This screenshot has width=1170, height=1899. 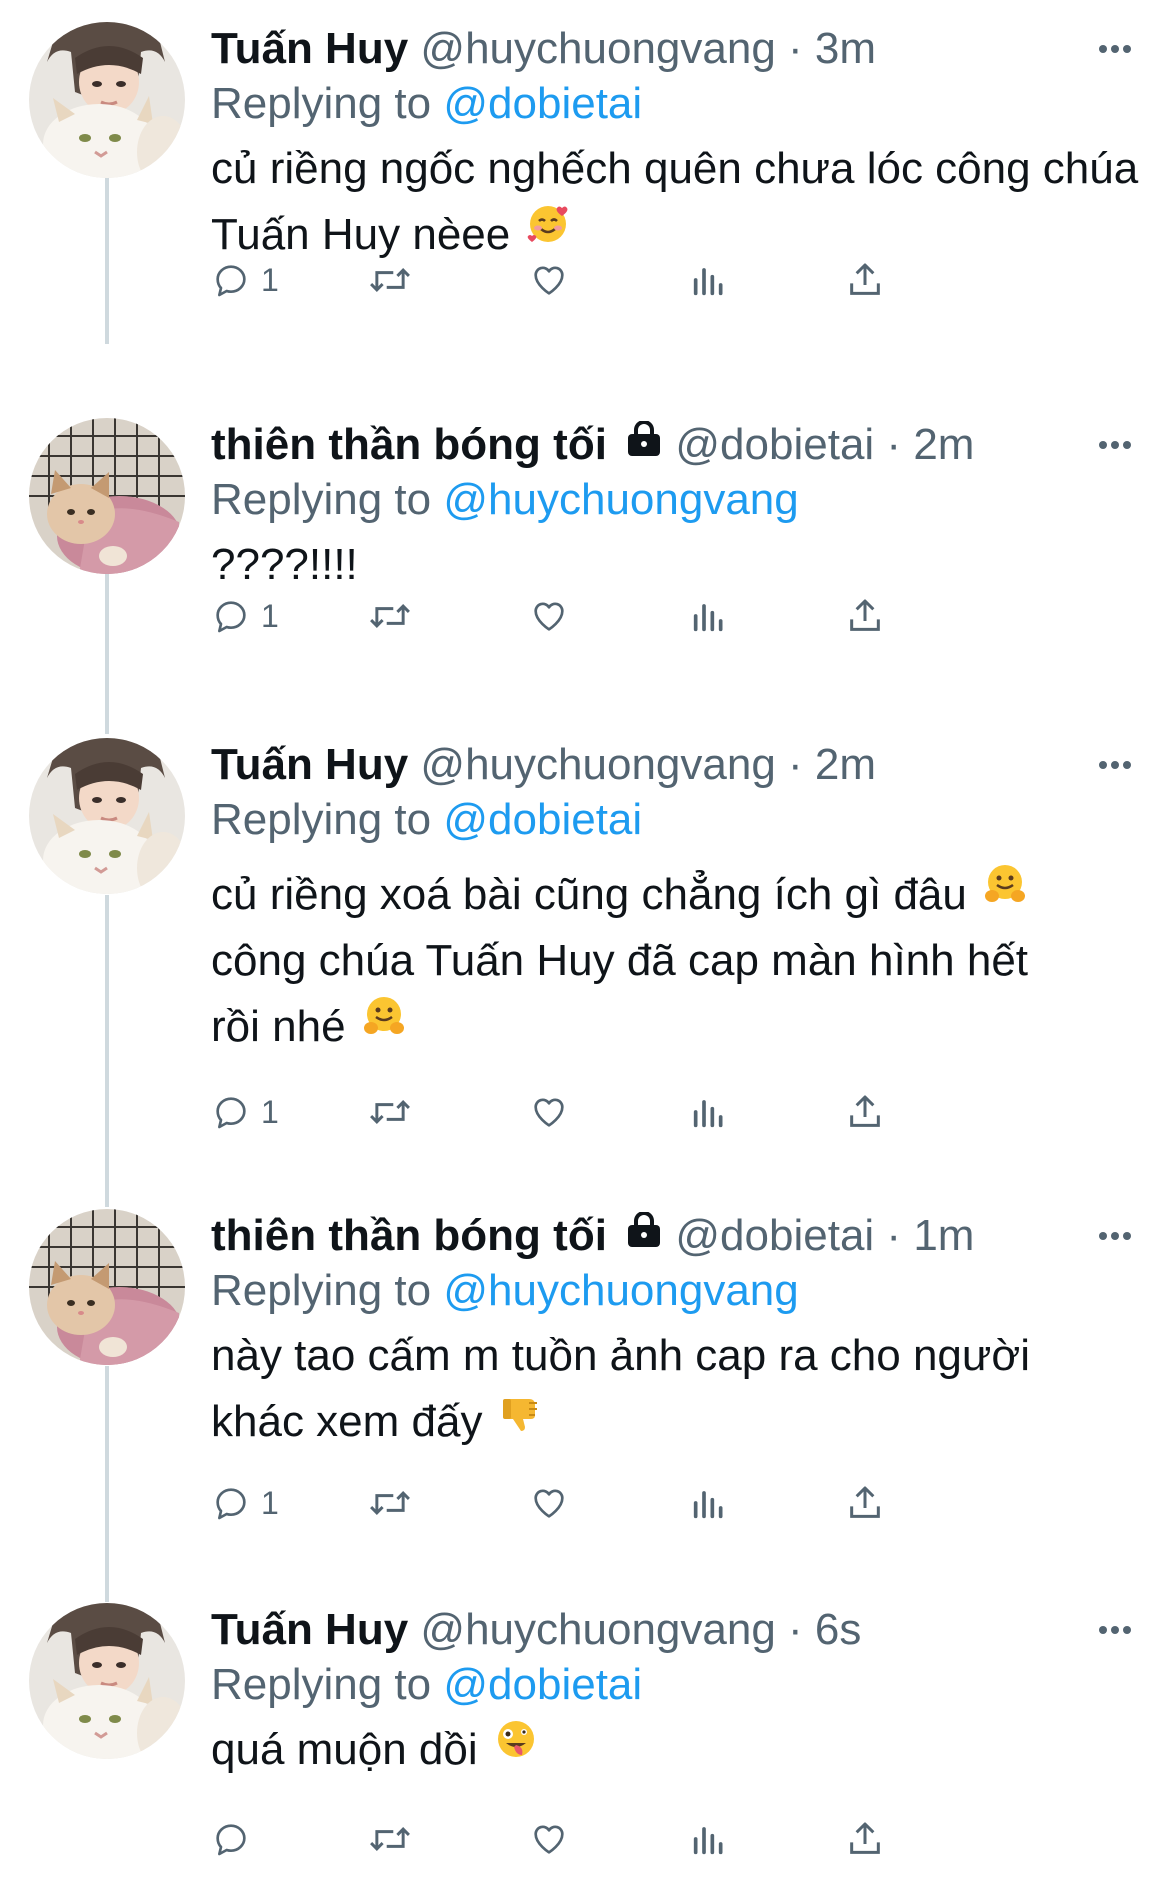 I want to click on tweet-text-content: công chúa Tuấn Huy đã cap màn hình hết, so click(x=620, y=960).